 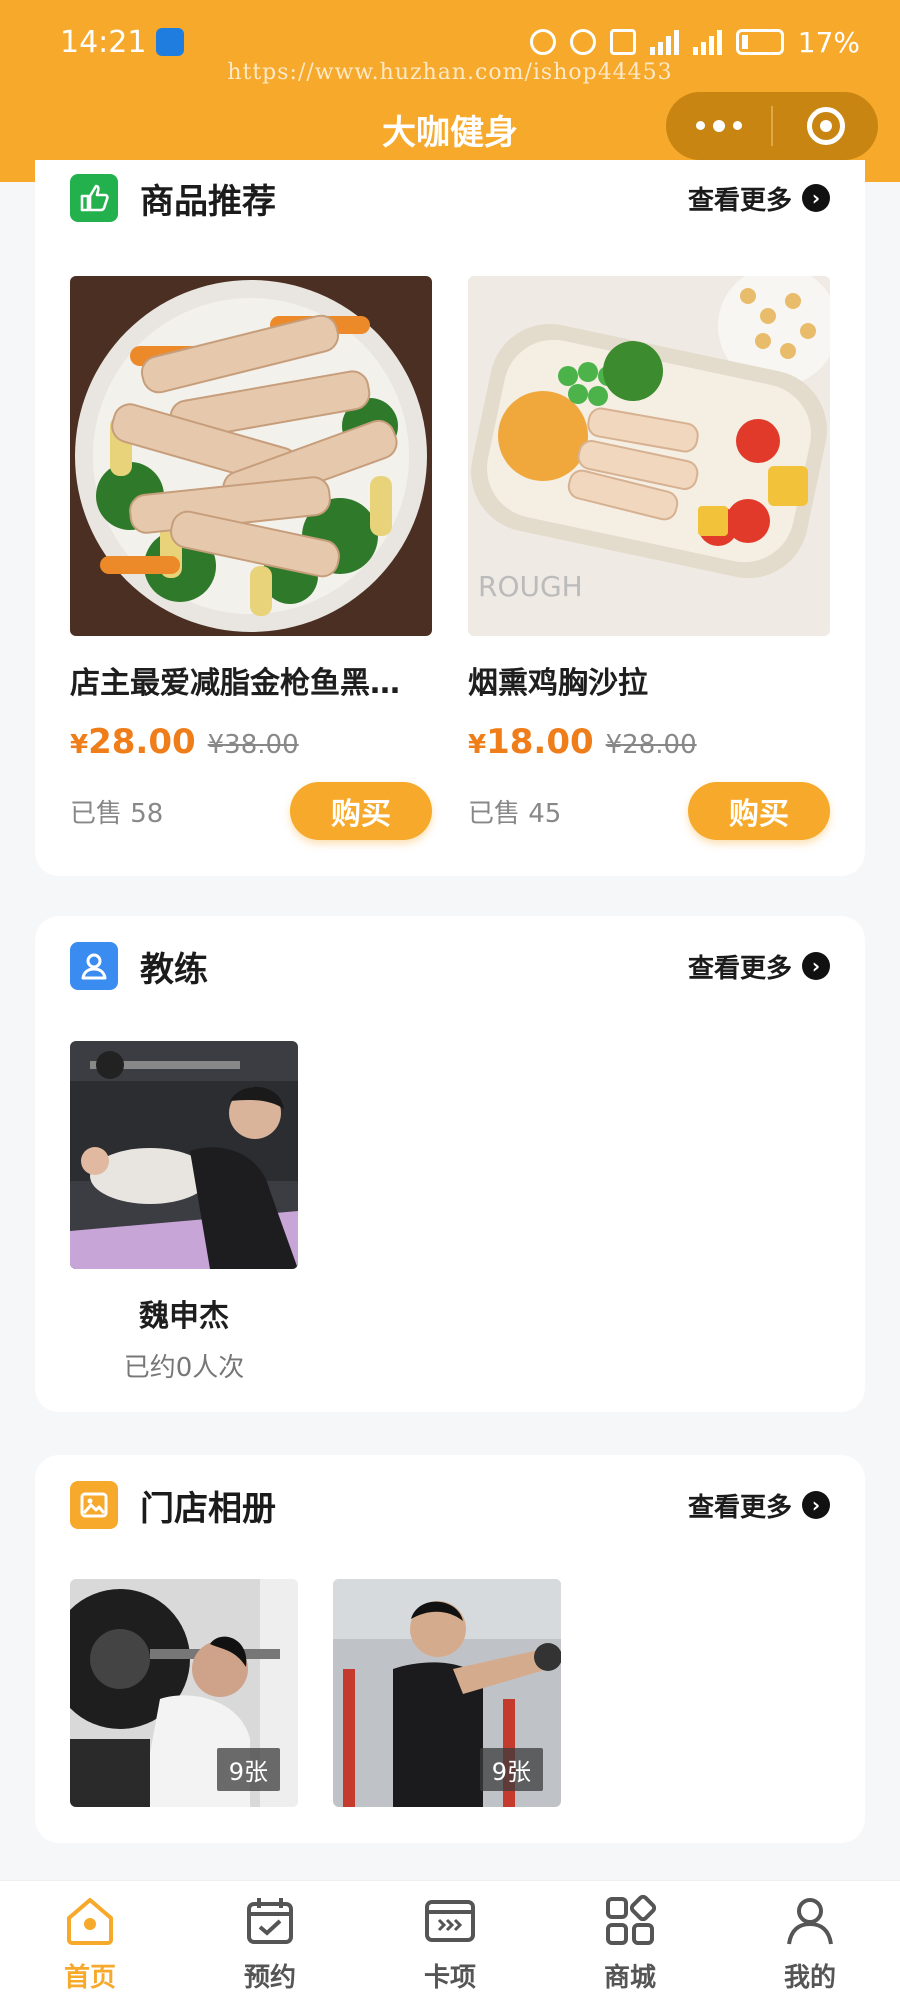 I want to click on product-card: 店主最爱减脂金枪鱼黑… ¥28.00 ¥38.00 已售 58 购买, so click(x=251, y=558).